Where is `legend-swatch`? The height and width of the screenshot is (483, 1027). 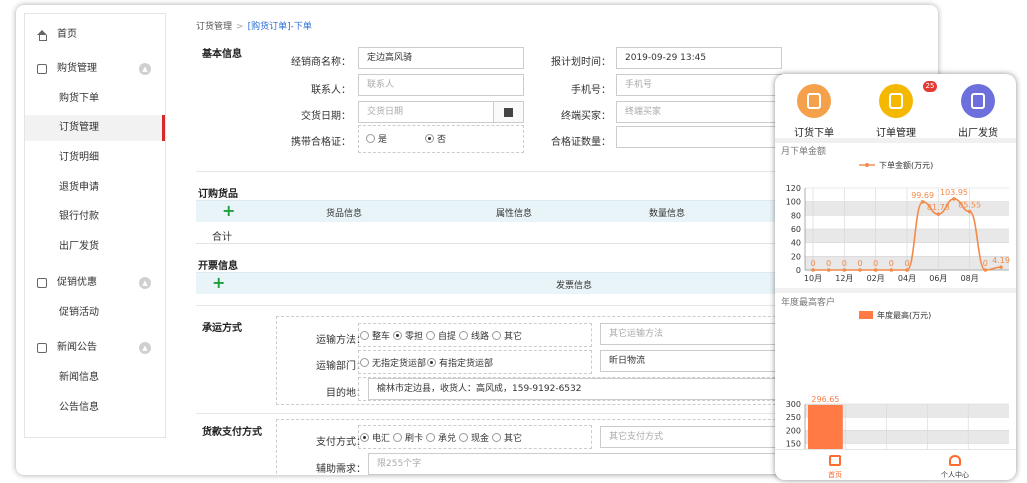
legend-swatch is located at coordinates (866, 315).